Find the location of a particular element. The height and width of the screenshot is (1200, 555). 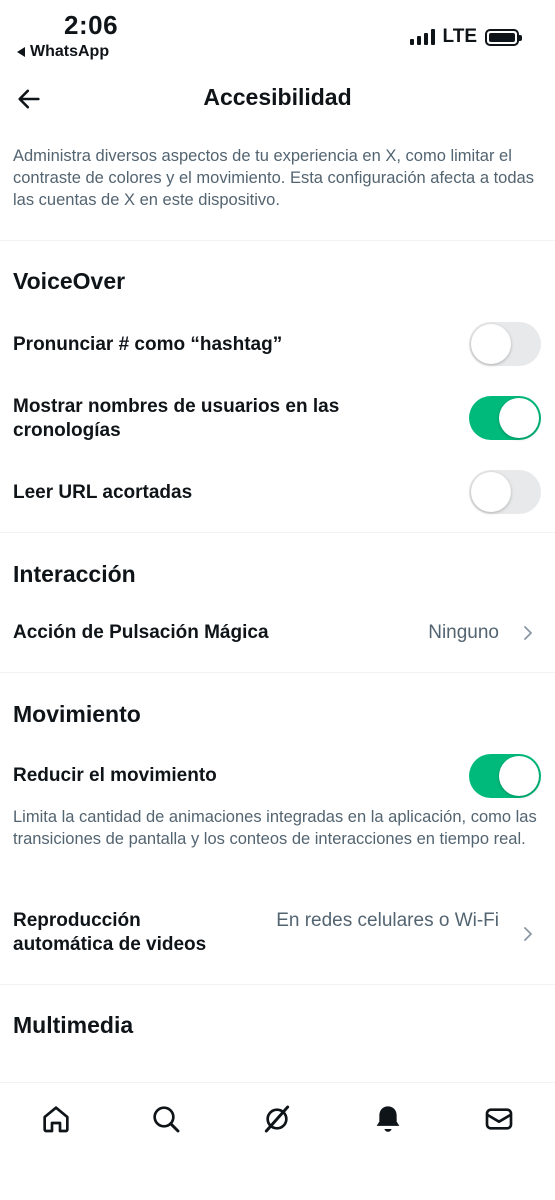

status-time: 2:06 is located at coordinates (91, 25).